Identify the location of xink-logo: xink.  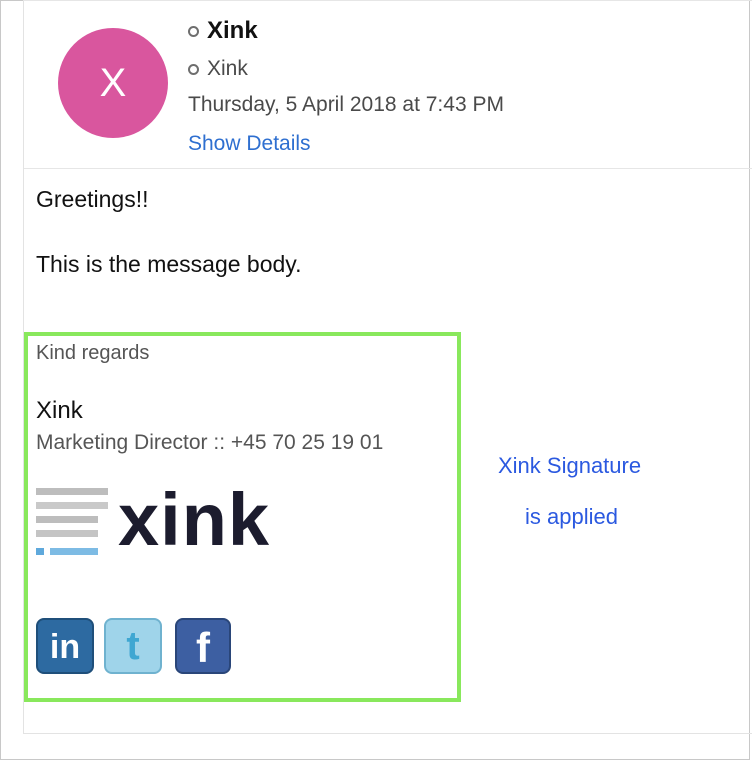
(166, 521).